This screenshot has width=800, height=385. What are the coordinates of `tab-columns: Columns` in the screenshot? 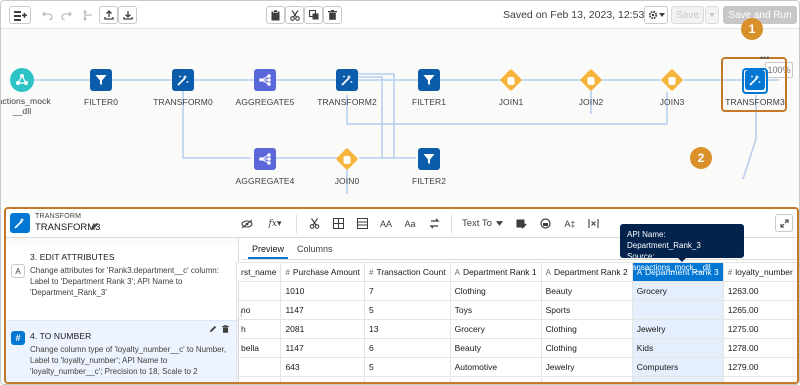 It's located at (315, 249).